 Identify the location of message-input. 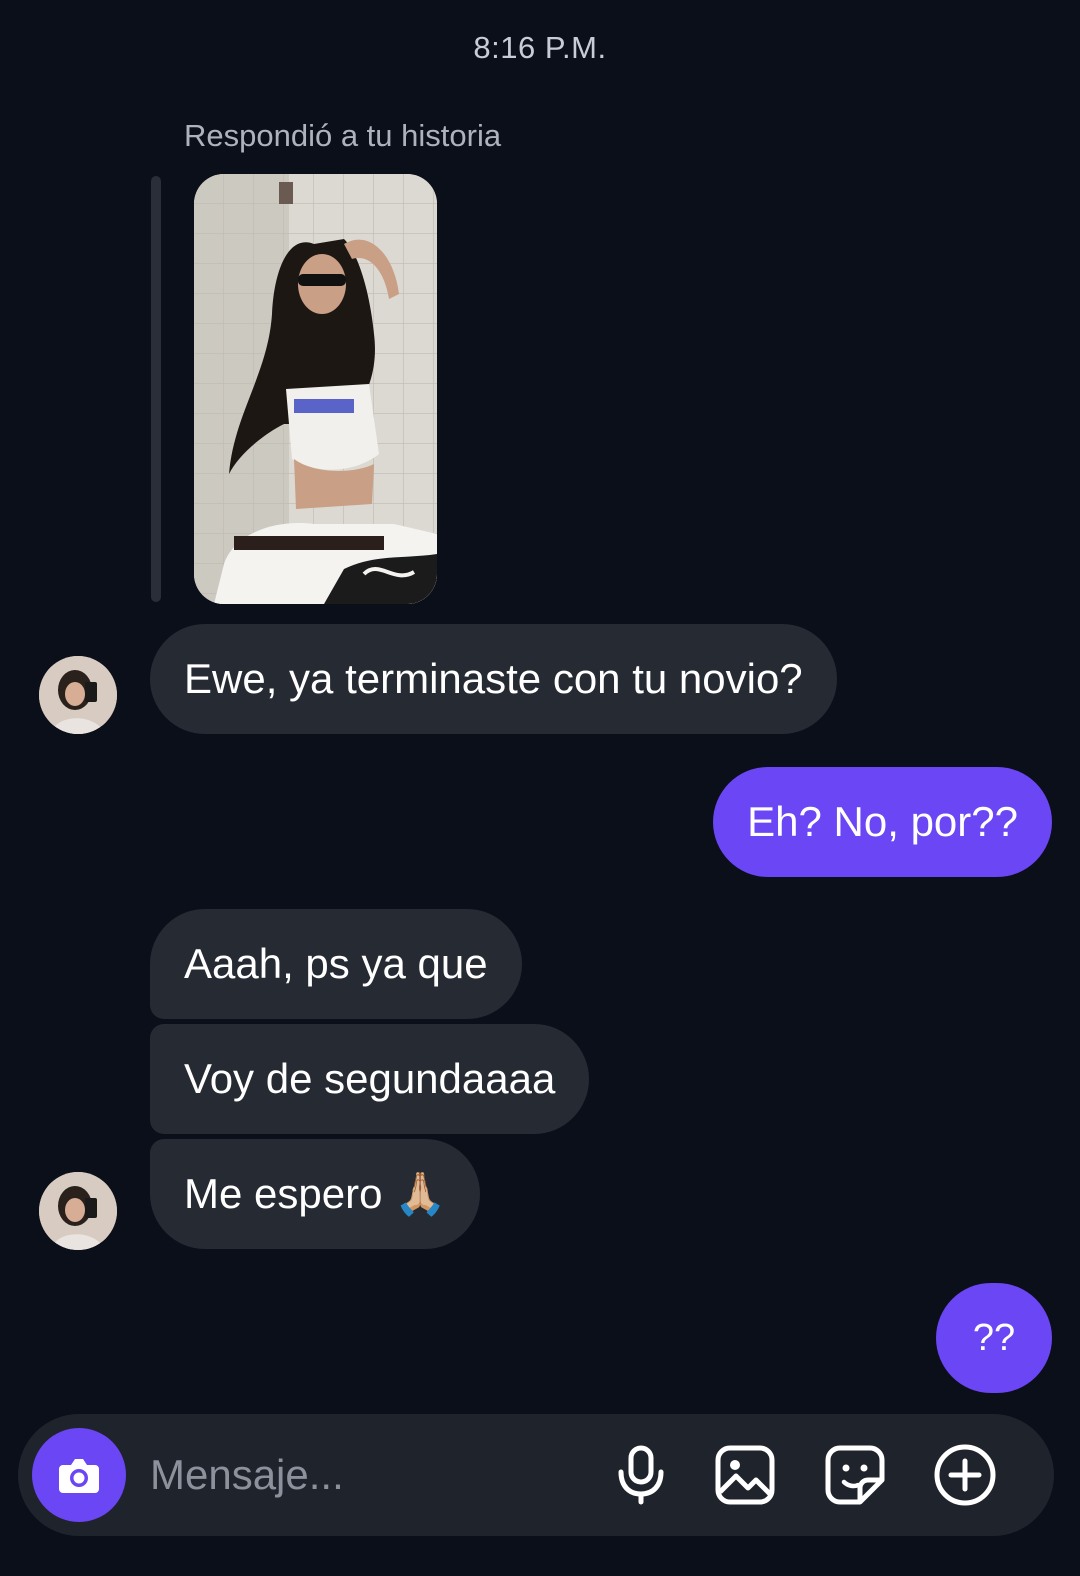
(365, 1475).